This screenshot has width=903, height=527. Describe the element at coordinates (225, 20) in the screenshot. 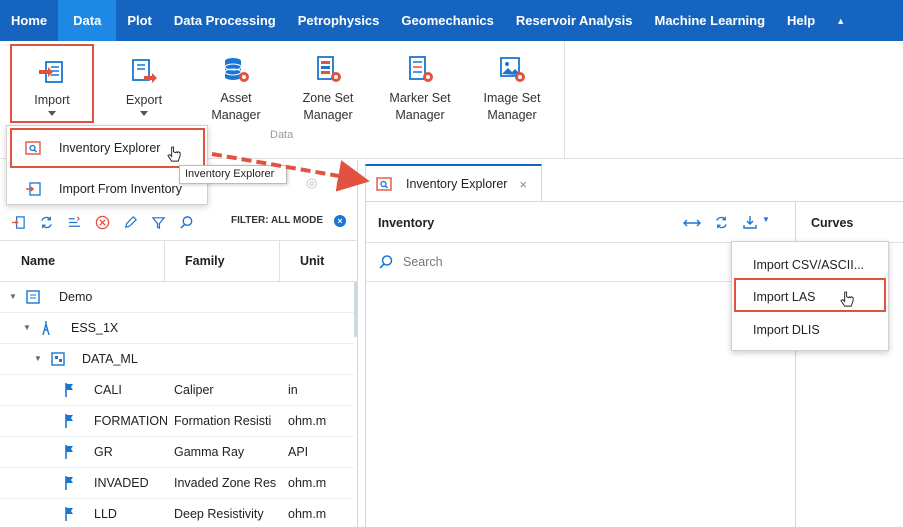

I see `menu-data-processing: Data Processing` at that location.